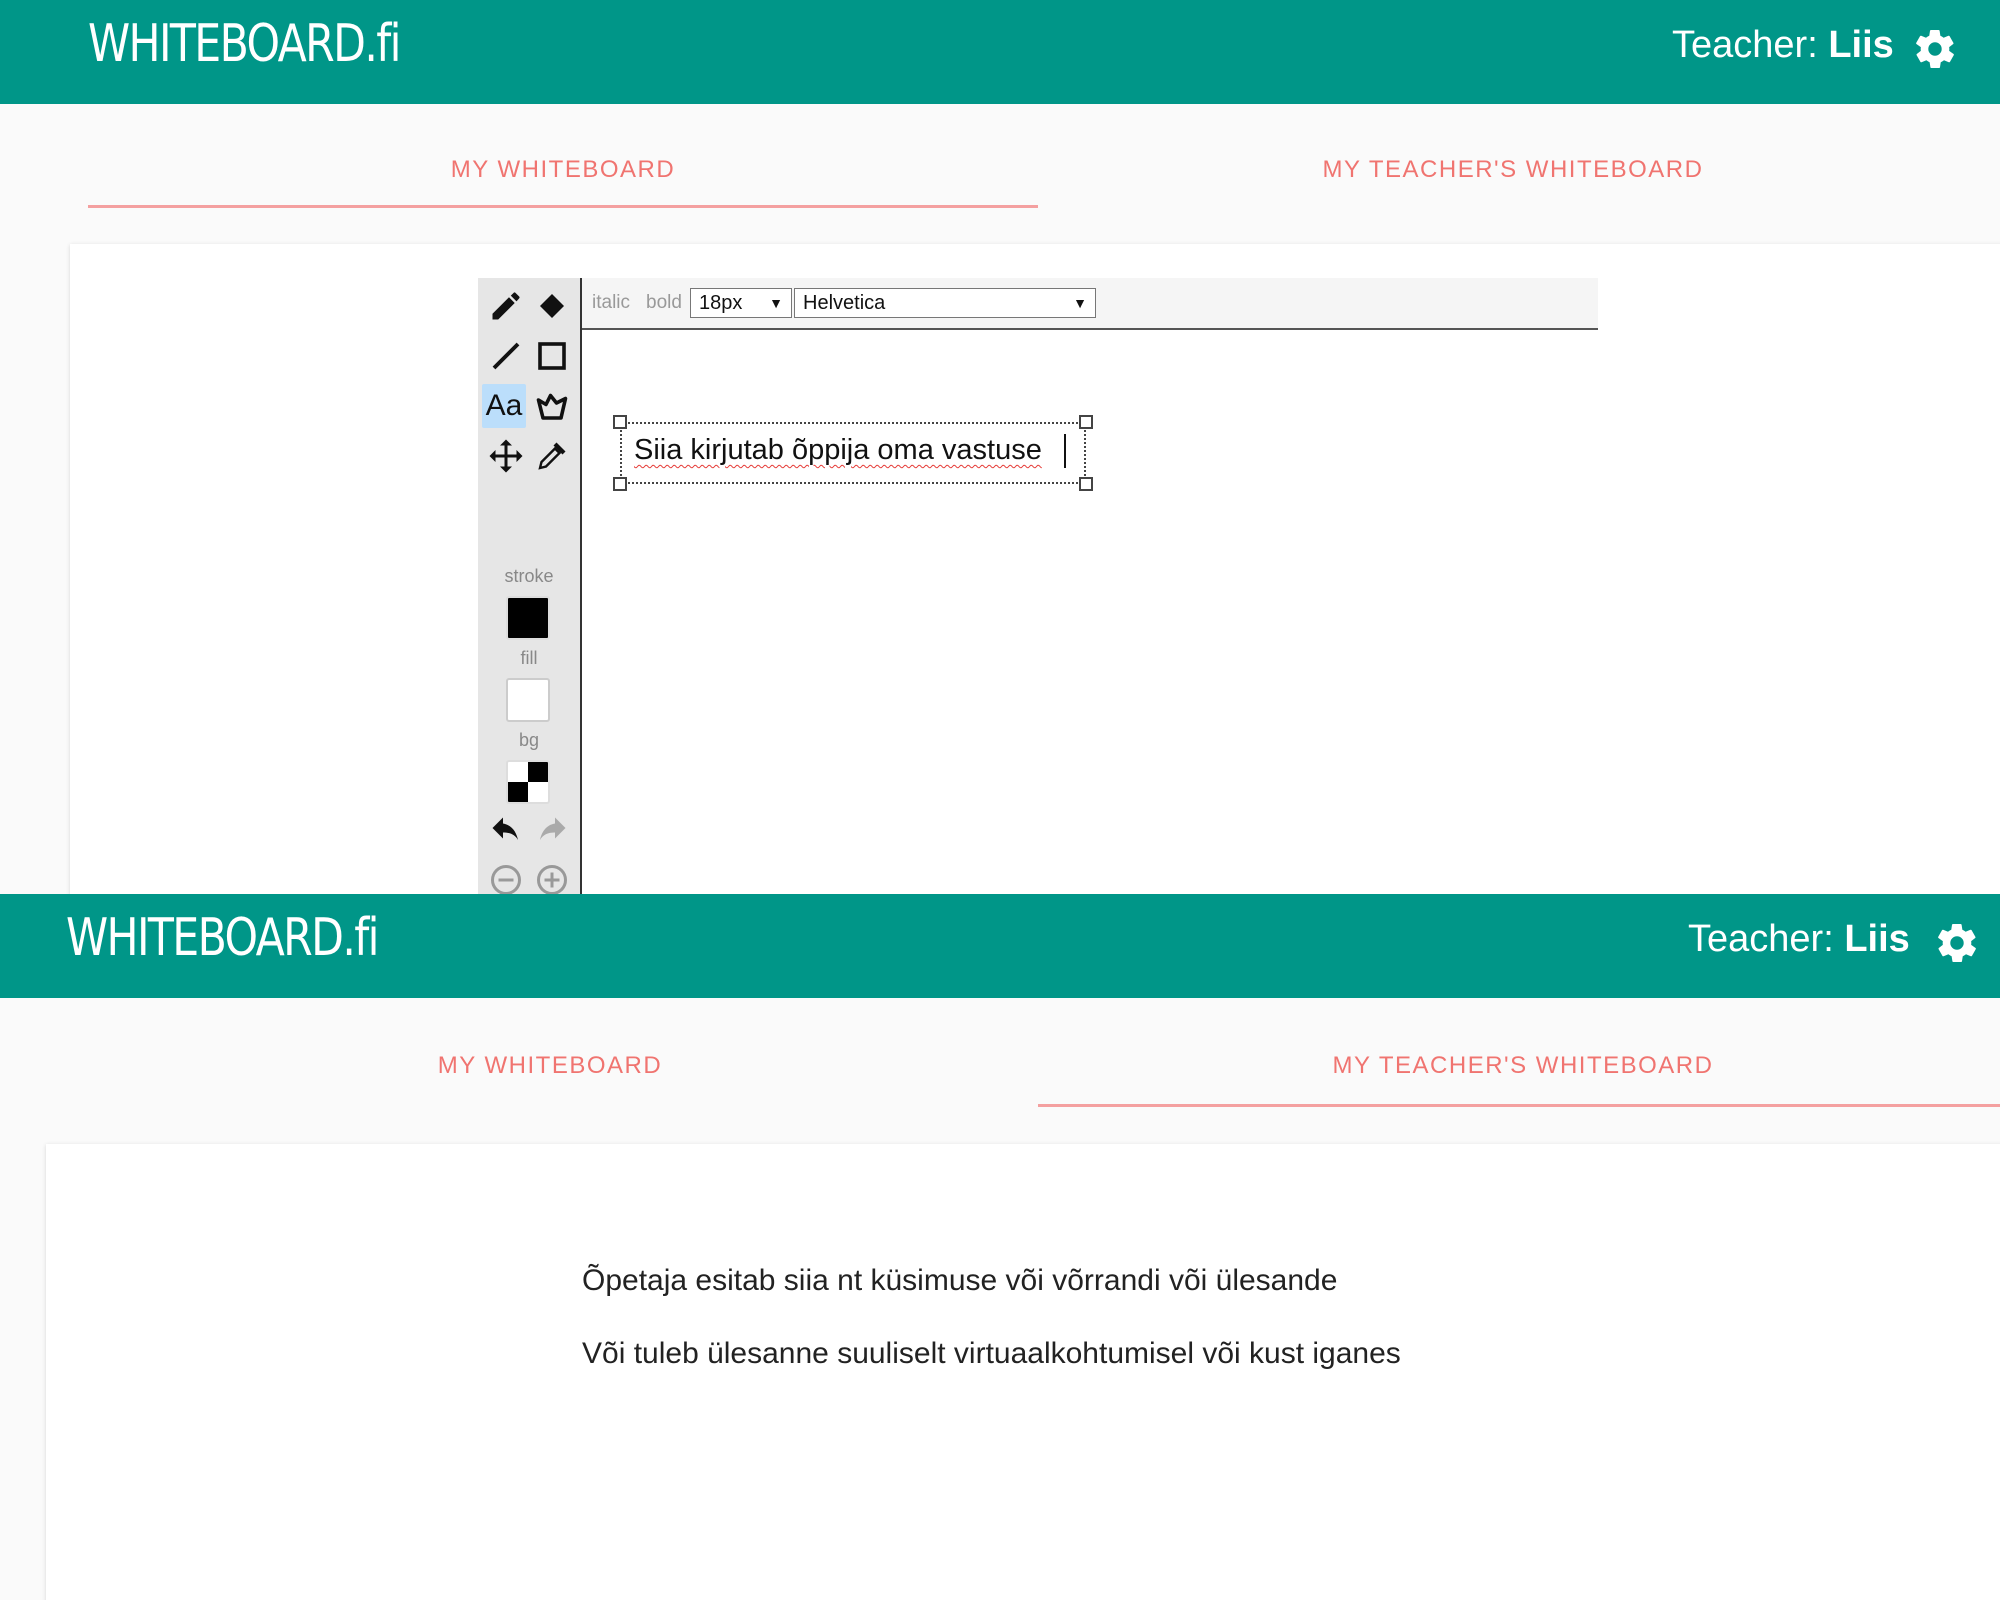 Image resolution: width=2000 pixels, height=1600 pixels. I want to click on line-icon, so click(506, 356).